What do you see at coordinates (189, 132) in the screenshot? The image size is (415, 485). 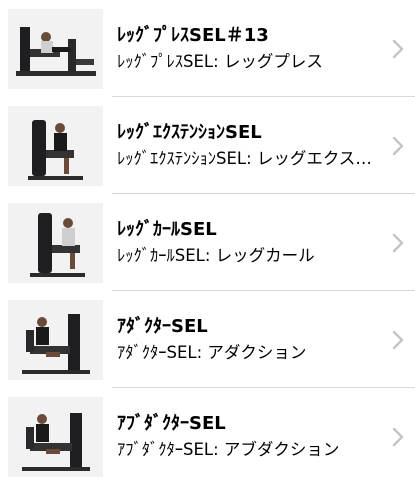 I see `item-title: ﾚｯｸﾞｴｸｽﾃﾝｼｮﾝSEL` at bounding box center [189, 132].